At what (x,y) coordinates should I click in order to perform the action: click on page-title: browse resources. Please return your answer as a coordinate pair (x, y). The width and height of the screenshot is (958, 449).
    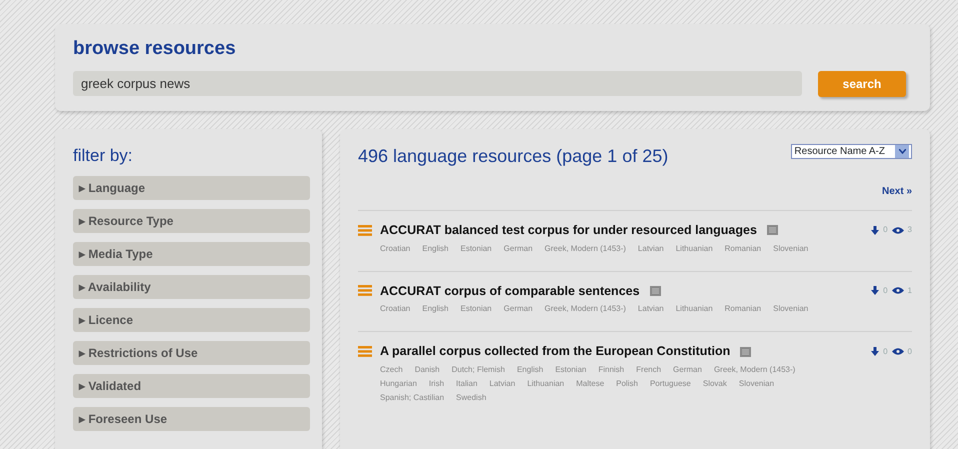
    Looking at the image, I should click on (155, 49).